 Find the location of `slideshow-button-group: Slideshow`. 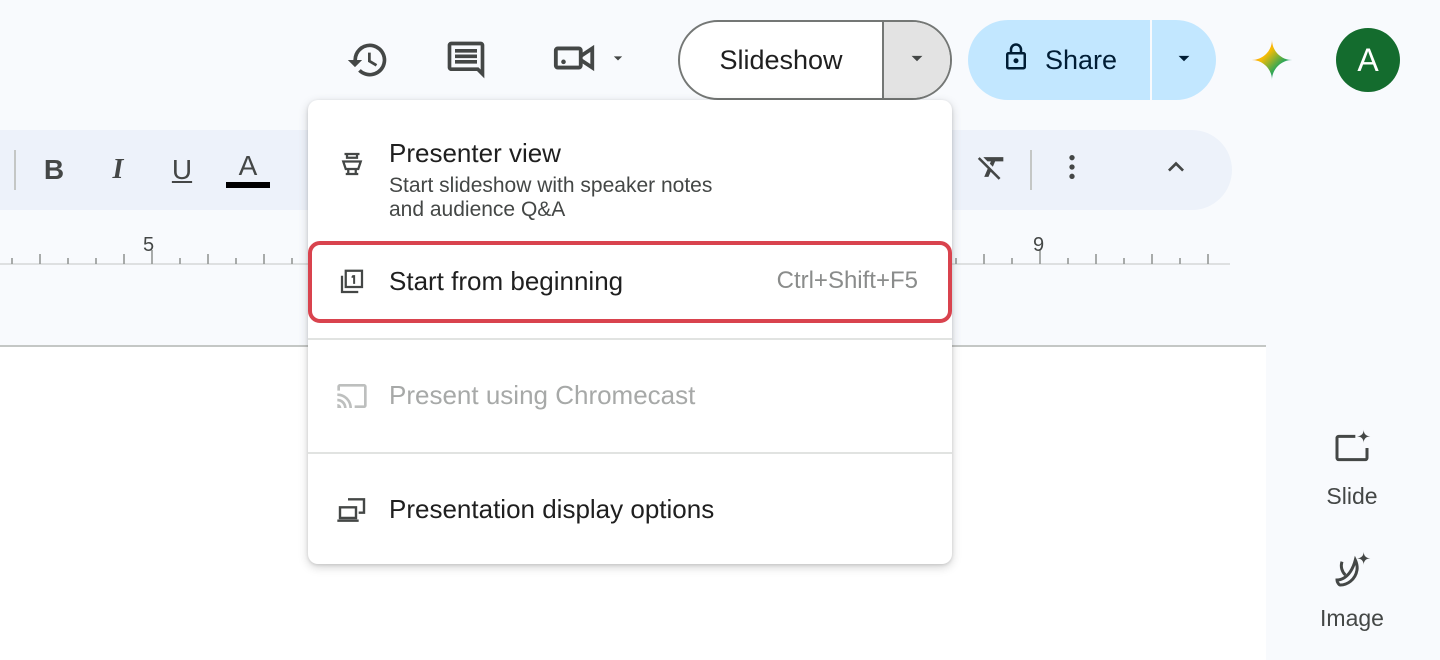

slideshow-button-group: Slideshow is located at coordinates (815, 60).